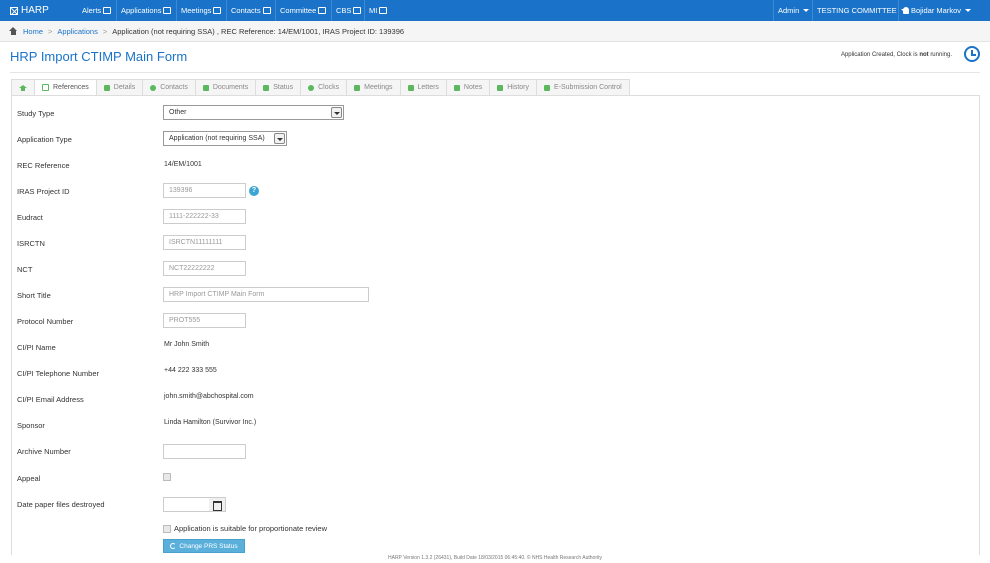 The width and height of the screenshot is (990, 563). I want to click on nav-mi: MI, so click(377, 10).